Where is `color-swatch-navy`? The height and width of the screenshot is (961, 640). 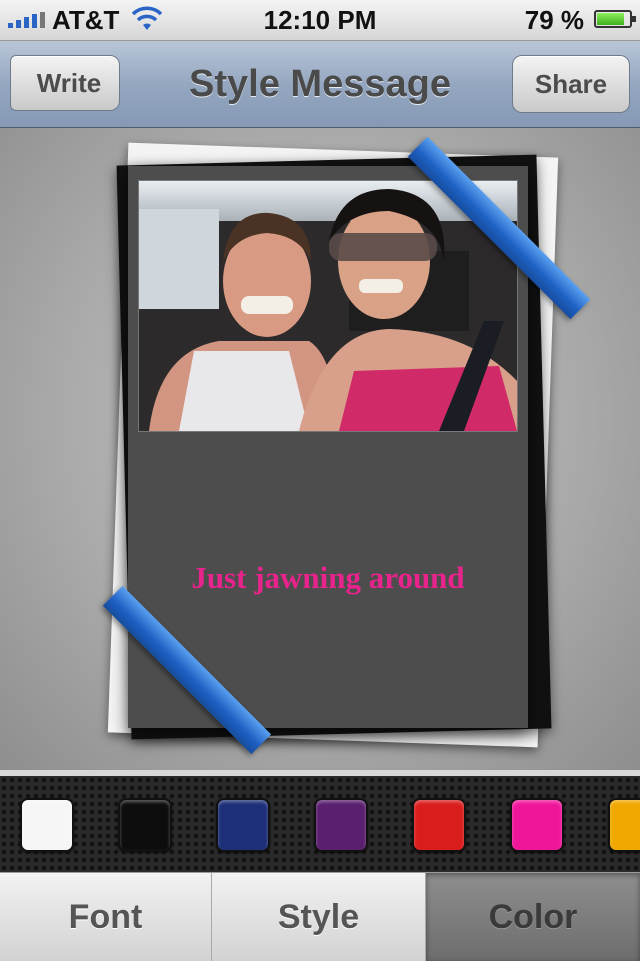 color-swatch-navy is located at coordinates (243, 825).